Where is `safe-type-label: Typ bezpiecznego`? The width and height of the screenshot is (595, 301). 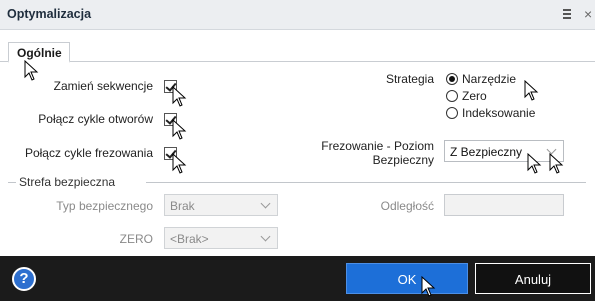
safe-type-label: Typ bezpiecznego is located at coordinates (104, 206).